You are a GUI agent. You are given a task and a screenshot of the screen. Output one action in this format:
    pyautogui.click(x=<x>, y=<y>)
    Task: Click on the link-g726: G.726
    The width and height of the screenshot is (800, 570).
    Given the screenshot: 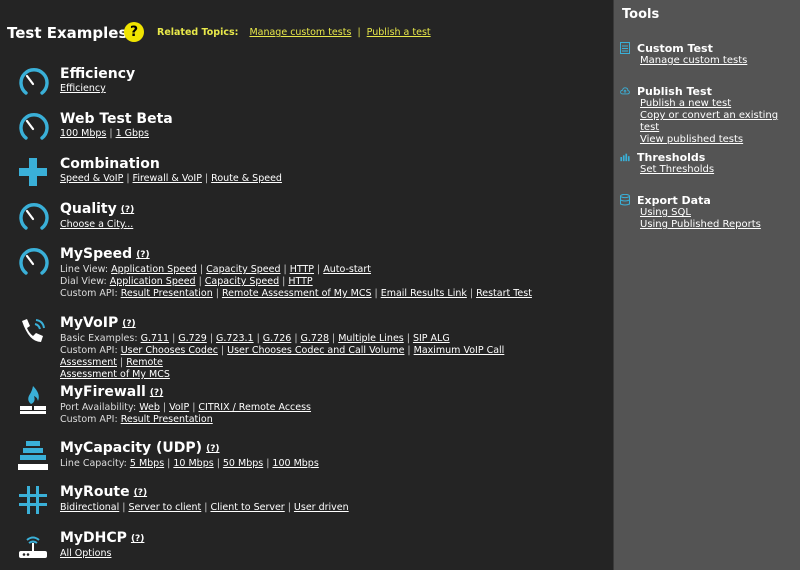 What is the action you would take?
    pyautogui.click(x=277, y=338)
    